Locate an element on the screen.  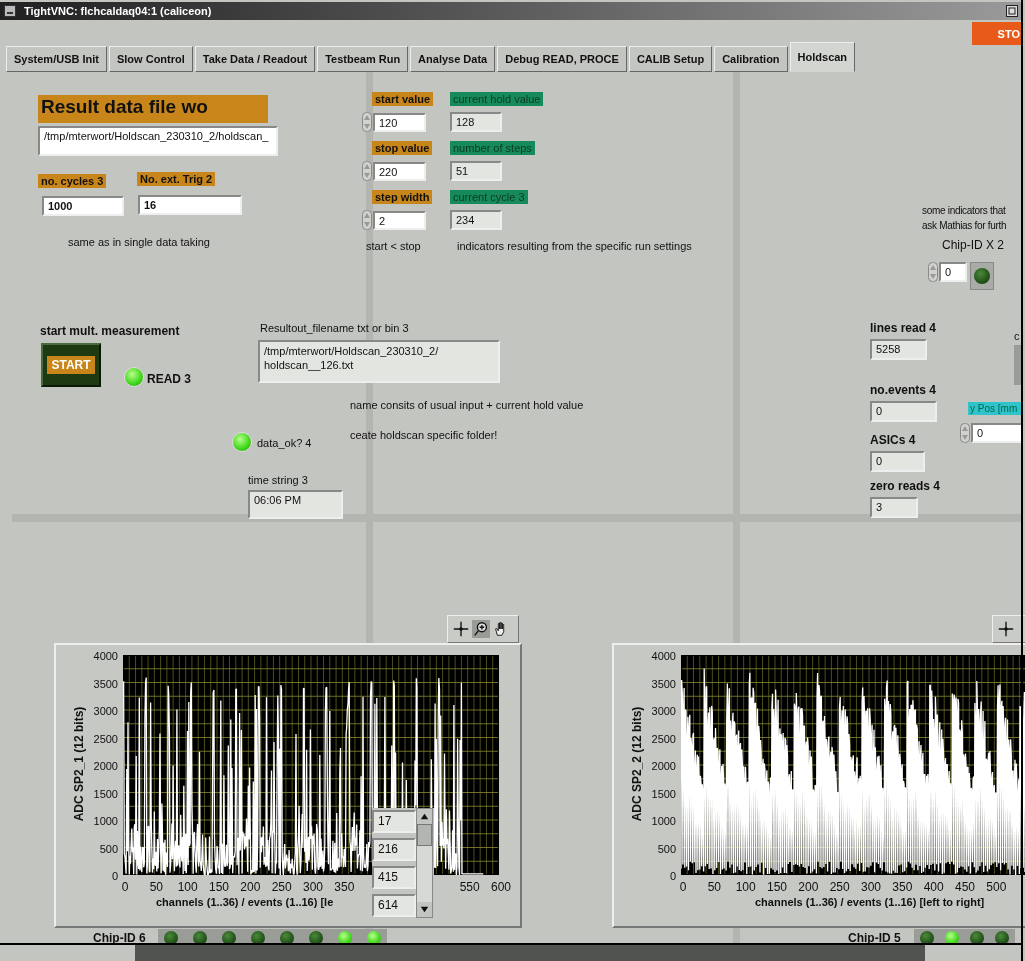
control-label: stop value is located at coordinates (402, 148).